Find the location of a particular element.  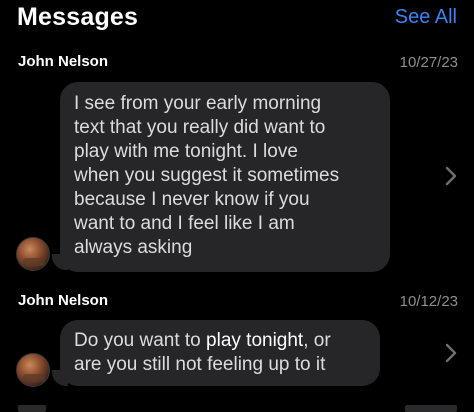

message-line: I see from your early morning is located at coordinates (198, 103).